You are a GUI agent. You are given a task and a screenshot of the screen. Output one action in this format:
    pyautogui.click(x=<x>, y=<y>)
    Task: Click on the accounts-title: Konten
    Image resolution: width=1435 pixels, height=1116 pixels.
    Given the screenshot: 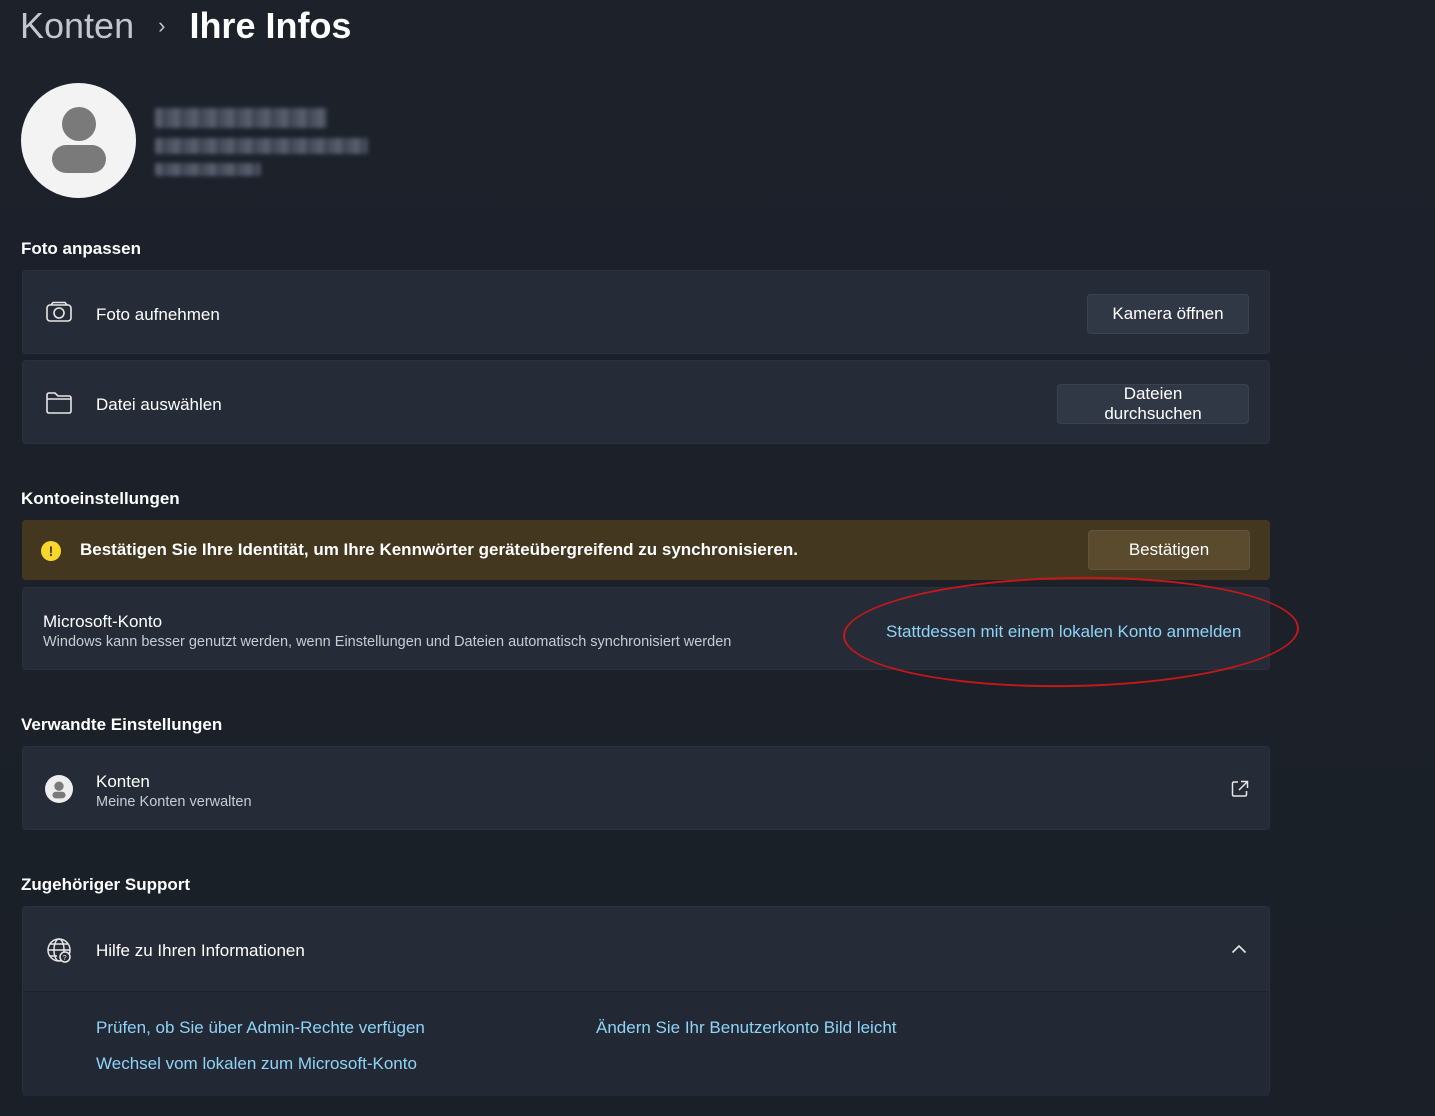 What is the action you would take?
    pyautogui.click(x=123, y=781)
    